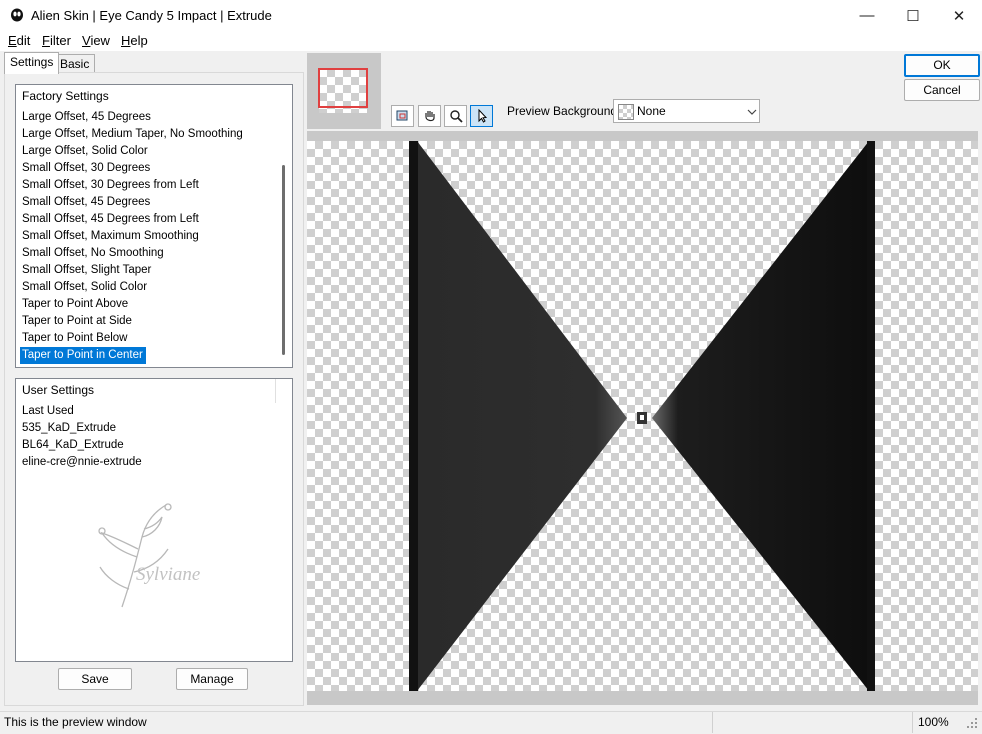 The width and height of the screenshot is (982, 734). I want to click on zoom-tool-button, so click(455, 116).